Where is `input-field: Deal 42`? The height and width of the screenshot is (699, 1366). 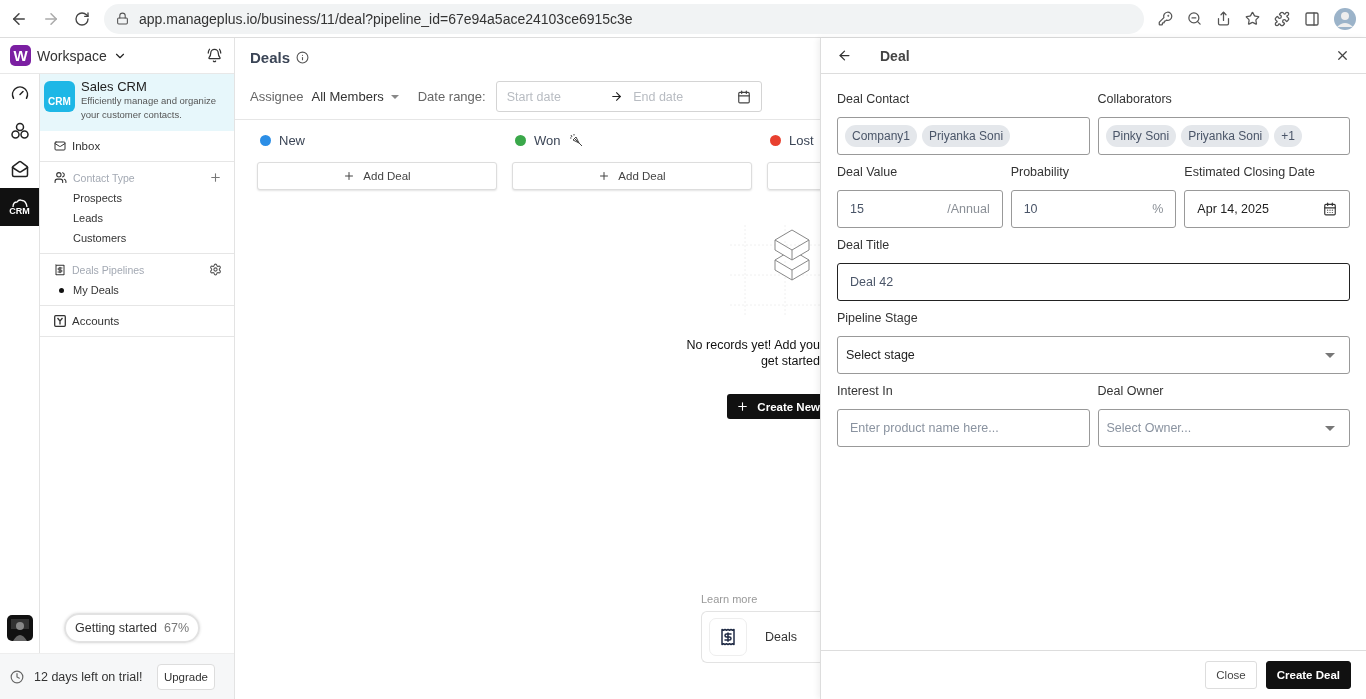
input-field: Deal 42 is located at coordinates (1093, 282).